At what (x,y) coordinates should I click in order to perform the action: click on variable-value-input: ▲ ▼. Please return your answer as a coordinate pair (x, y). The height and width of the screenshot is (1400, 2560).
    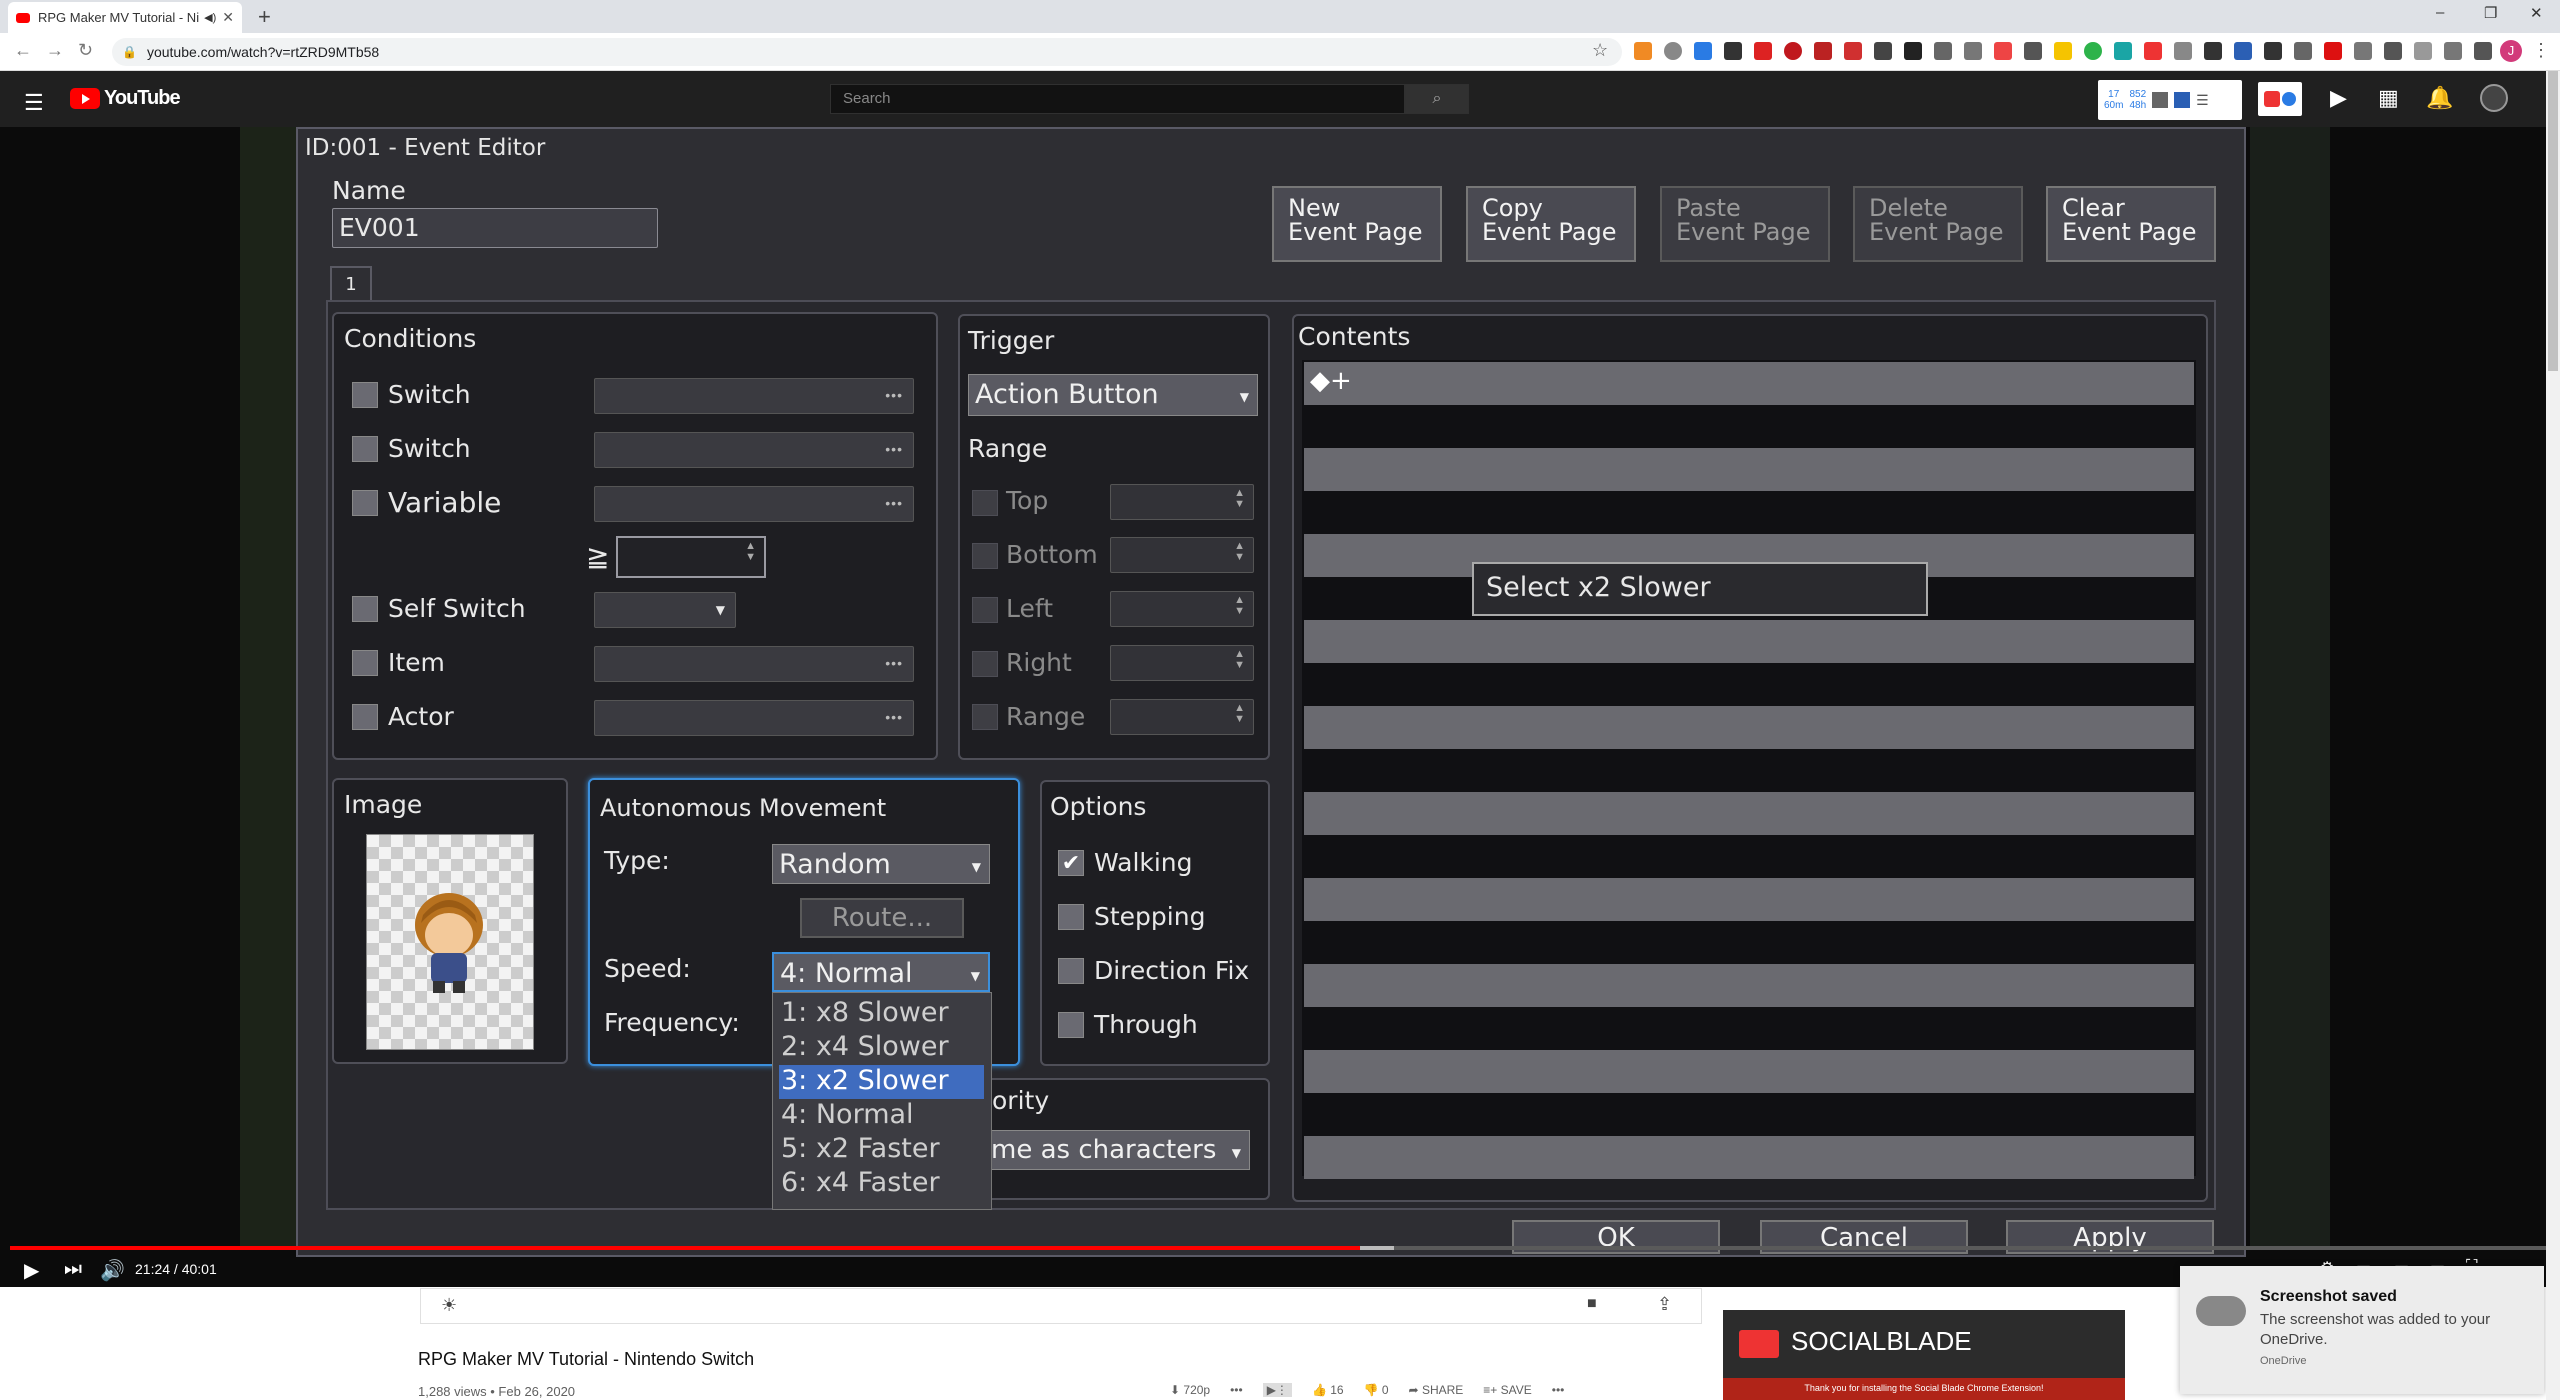
    Looking at the image, I should click on (691, 557).